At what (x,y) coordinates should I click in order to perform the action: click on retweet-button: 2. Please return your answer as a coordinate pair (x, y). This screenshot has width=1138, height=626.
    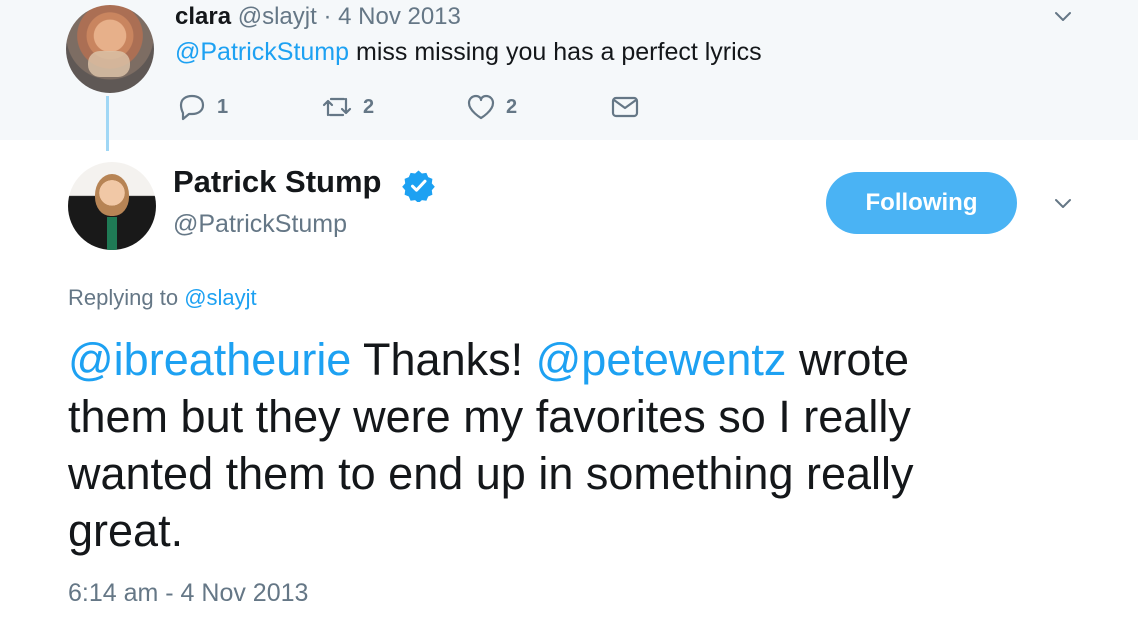
    Looking at the image, I should click on (393, 107).